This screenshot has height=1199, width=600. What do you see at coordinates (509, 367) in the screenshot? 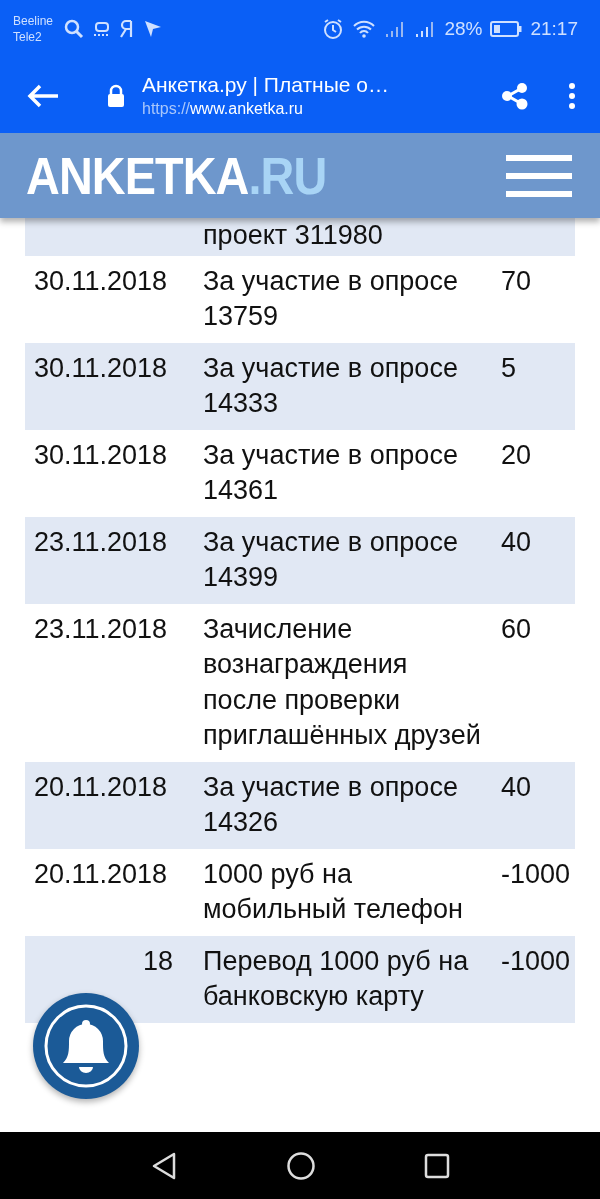
I see `amount-cell: 5` at bounding box center [509, 367].